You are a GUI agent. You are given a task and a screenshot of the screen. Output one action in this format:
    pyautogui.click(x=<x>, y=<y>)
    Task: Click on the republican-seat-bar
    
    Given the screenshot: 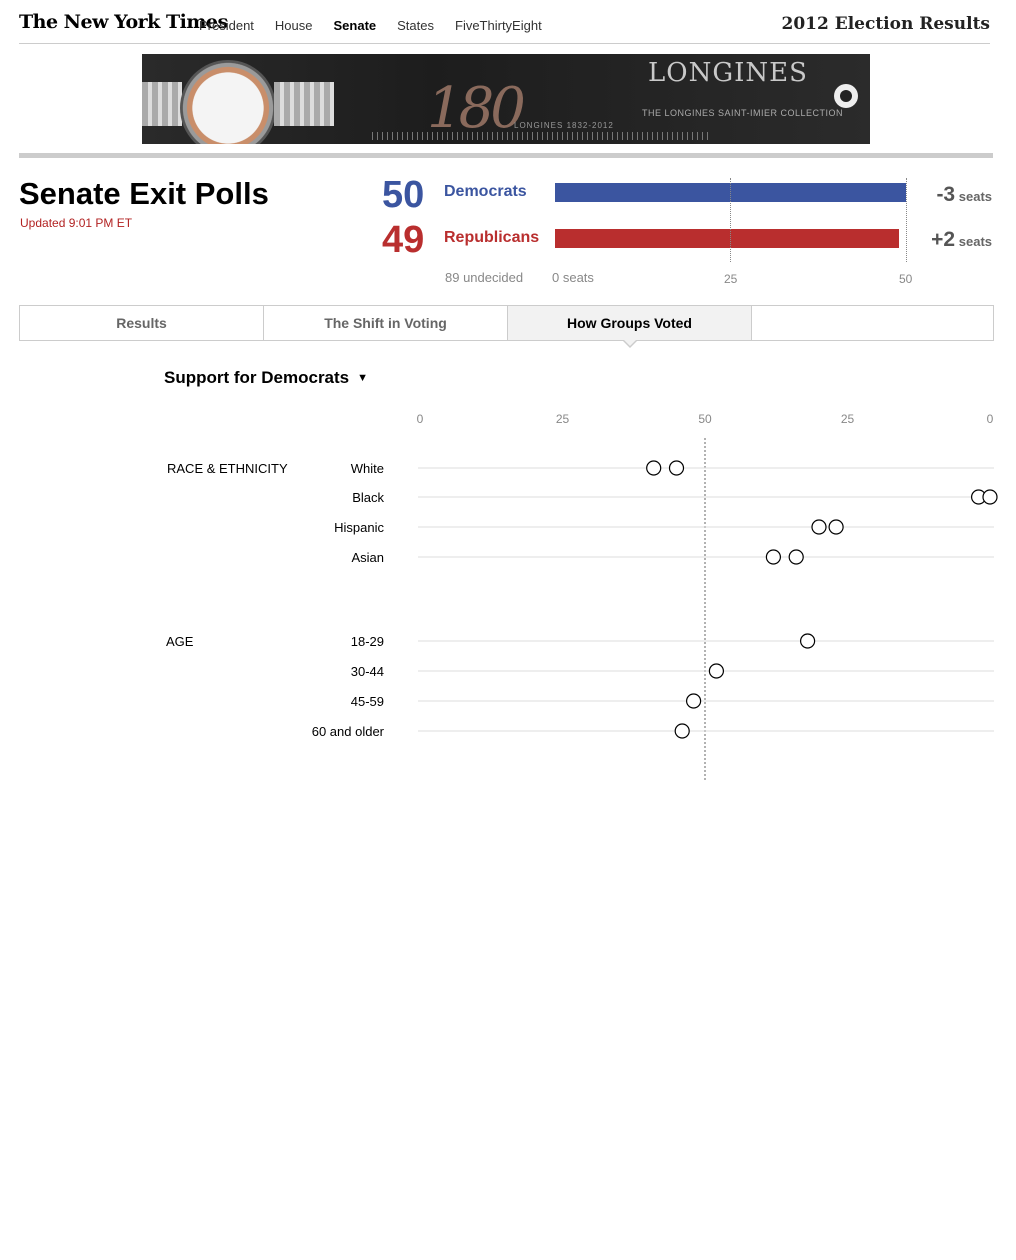 What is the action you would take?
    pyautogui.click(x=727, y=238)
    